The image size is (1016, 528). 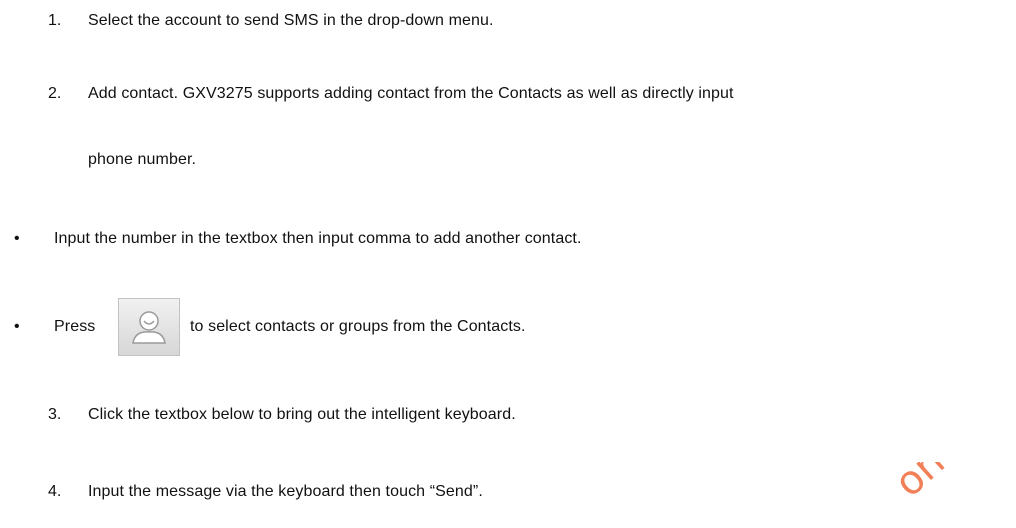 I want to click on step-2-text-line2: phone number., so click(x=142, y=159).